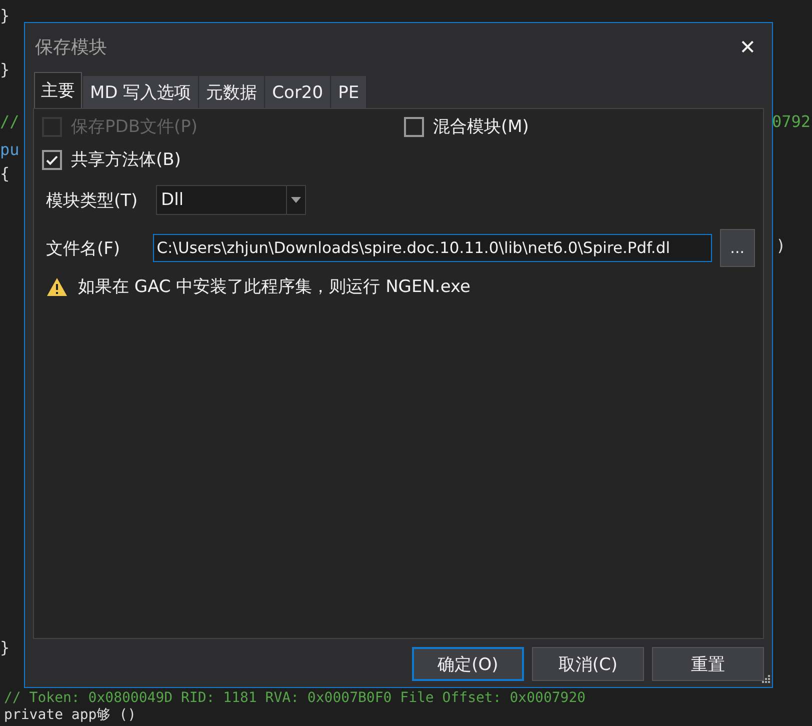 The image size is (812, 726). Describe the element at coordinates (83, 249) in the screenshot. I see `field-label: 文件名(F)` at that location.